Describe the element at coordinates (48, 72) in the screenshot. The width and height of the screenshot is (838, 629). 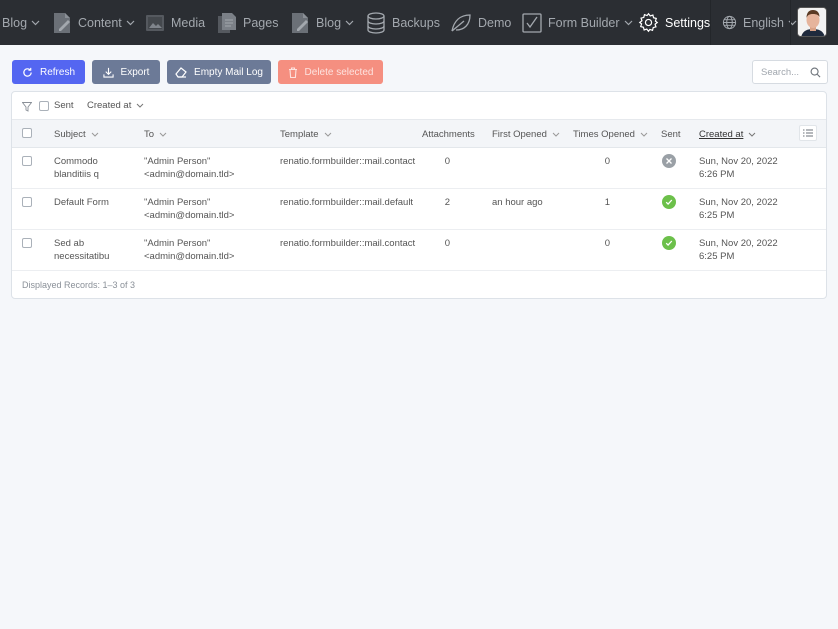
I see `refresh-button: Refresh` at that location.